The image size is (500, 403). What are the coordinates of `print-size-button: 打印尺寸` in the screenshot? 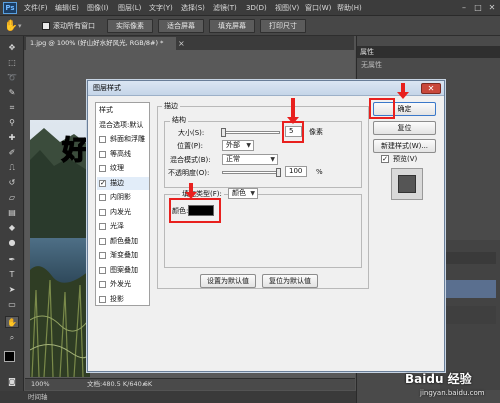 It's located at (283, 26).